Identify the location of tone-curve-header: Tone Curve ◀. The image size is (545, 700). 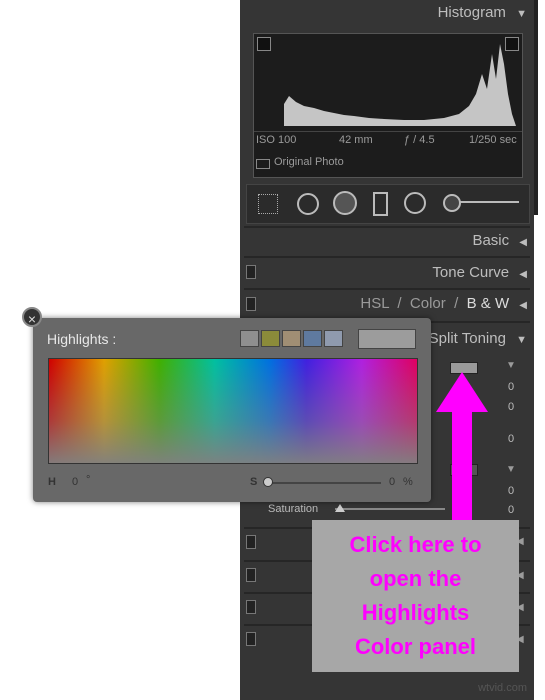
(479, 272).